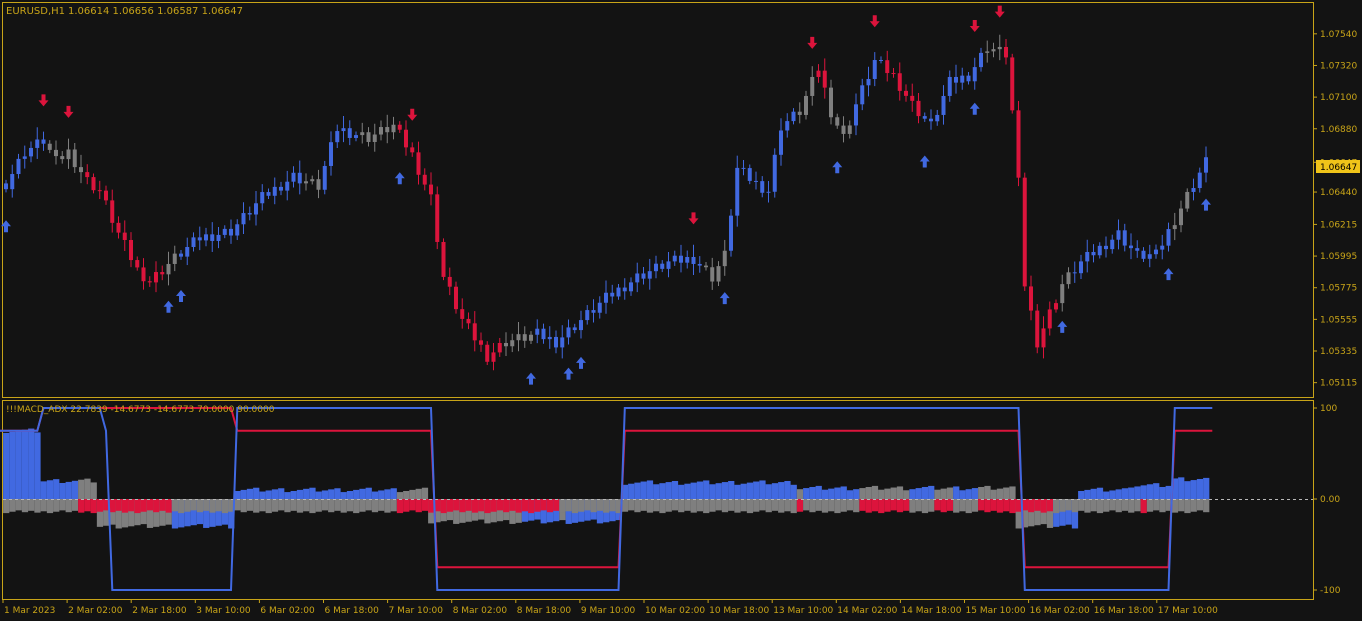 Image resolution: width=1362 pixels, height=621 pixels. I want to click on current-price-tag: 1.06647, so click(1338, 166).